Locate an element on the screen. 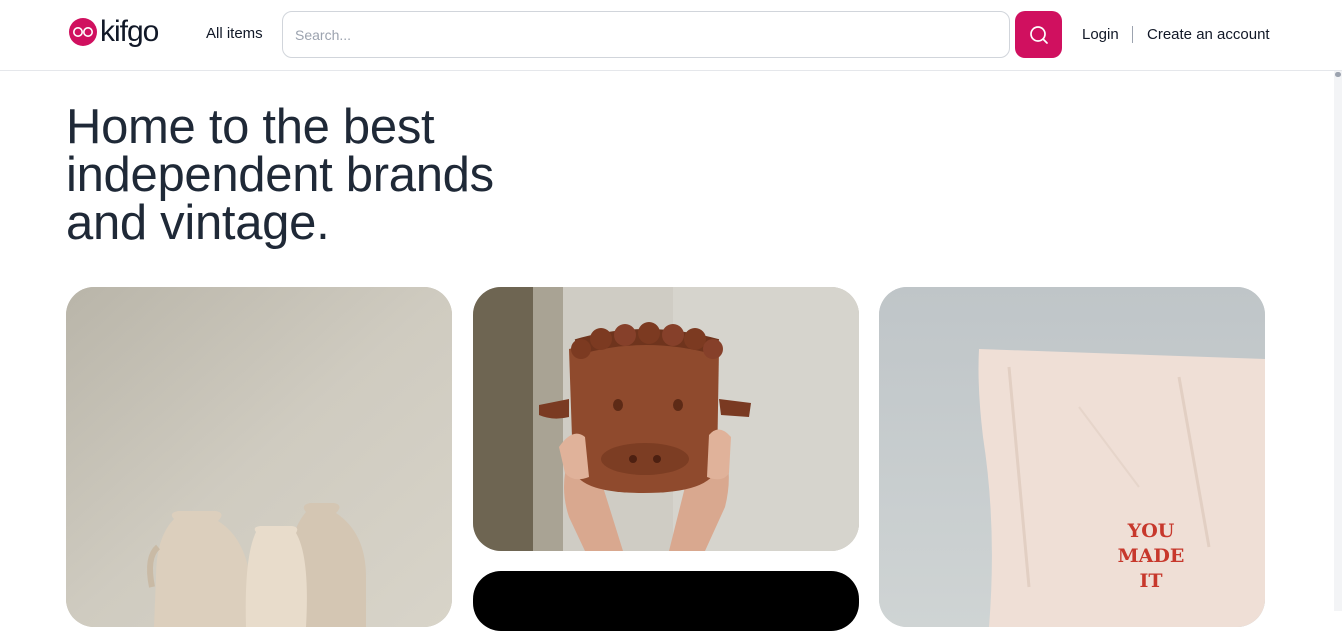 The image size is (1342, 631). search-button is located at coordinates (1038, 34).